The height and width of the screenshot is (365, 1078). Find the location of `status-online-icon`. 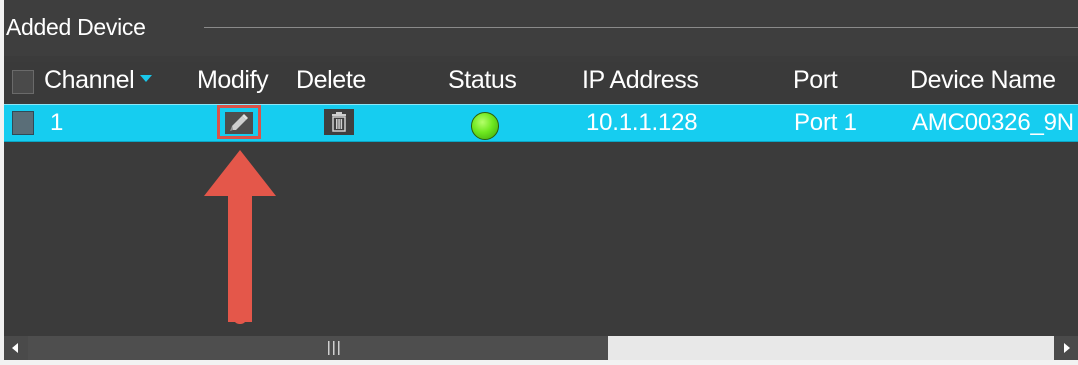

status-online-icon is located at coordinates (485, 126).